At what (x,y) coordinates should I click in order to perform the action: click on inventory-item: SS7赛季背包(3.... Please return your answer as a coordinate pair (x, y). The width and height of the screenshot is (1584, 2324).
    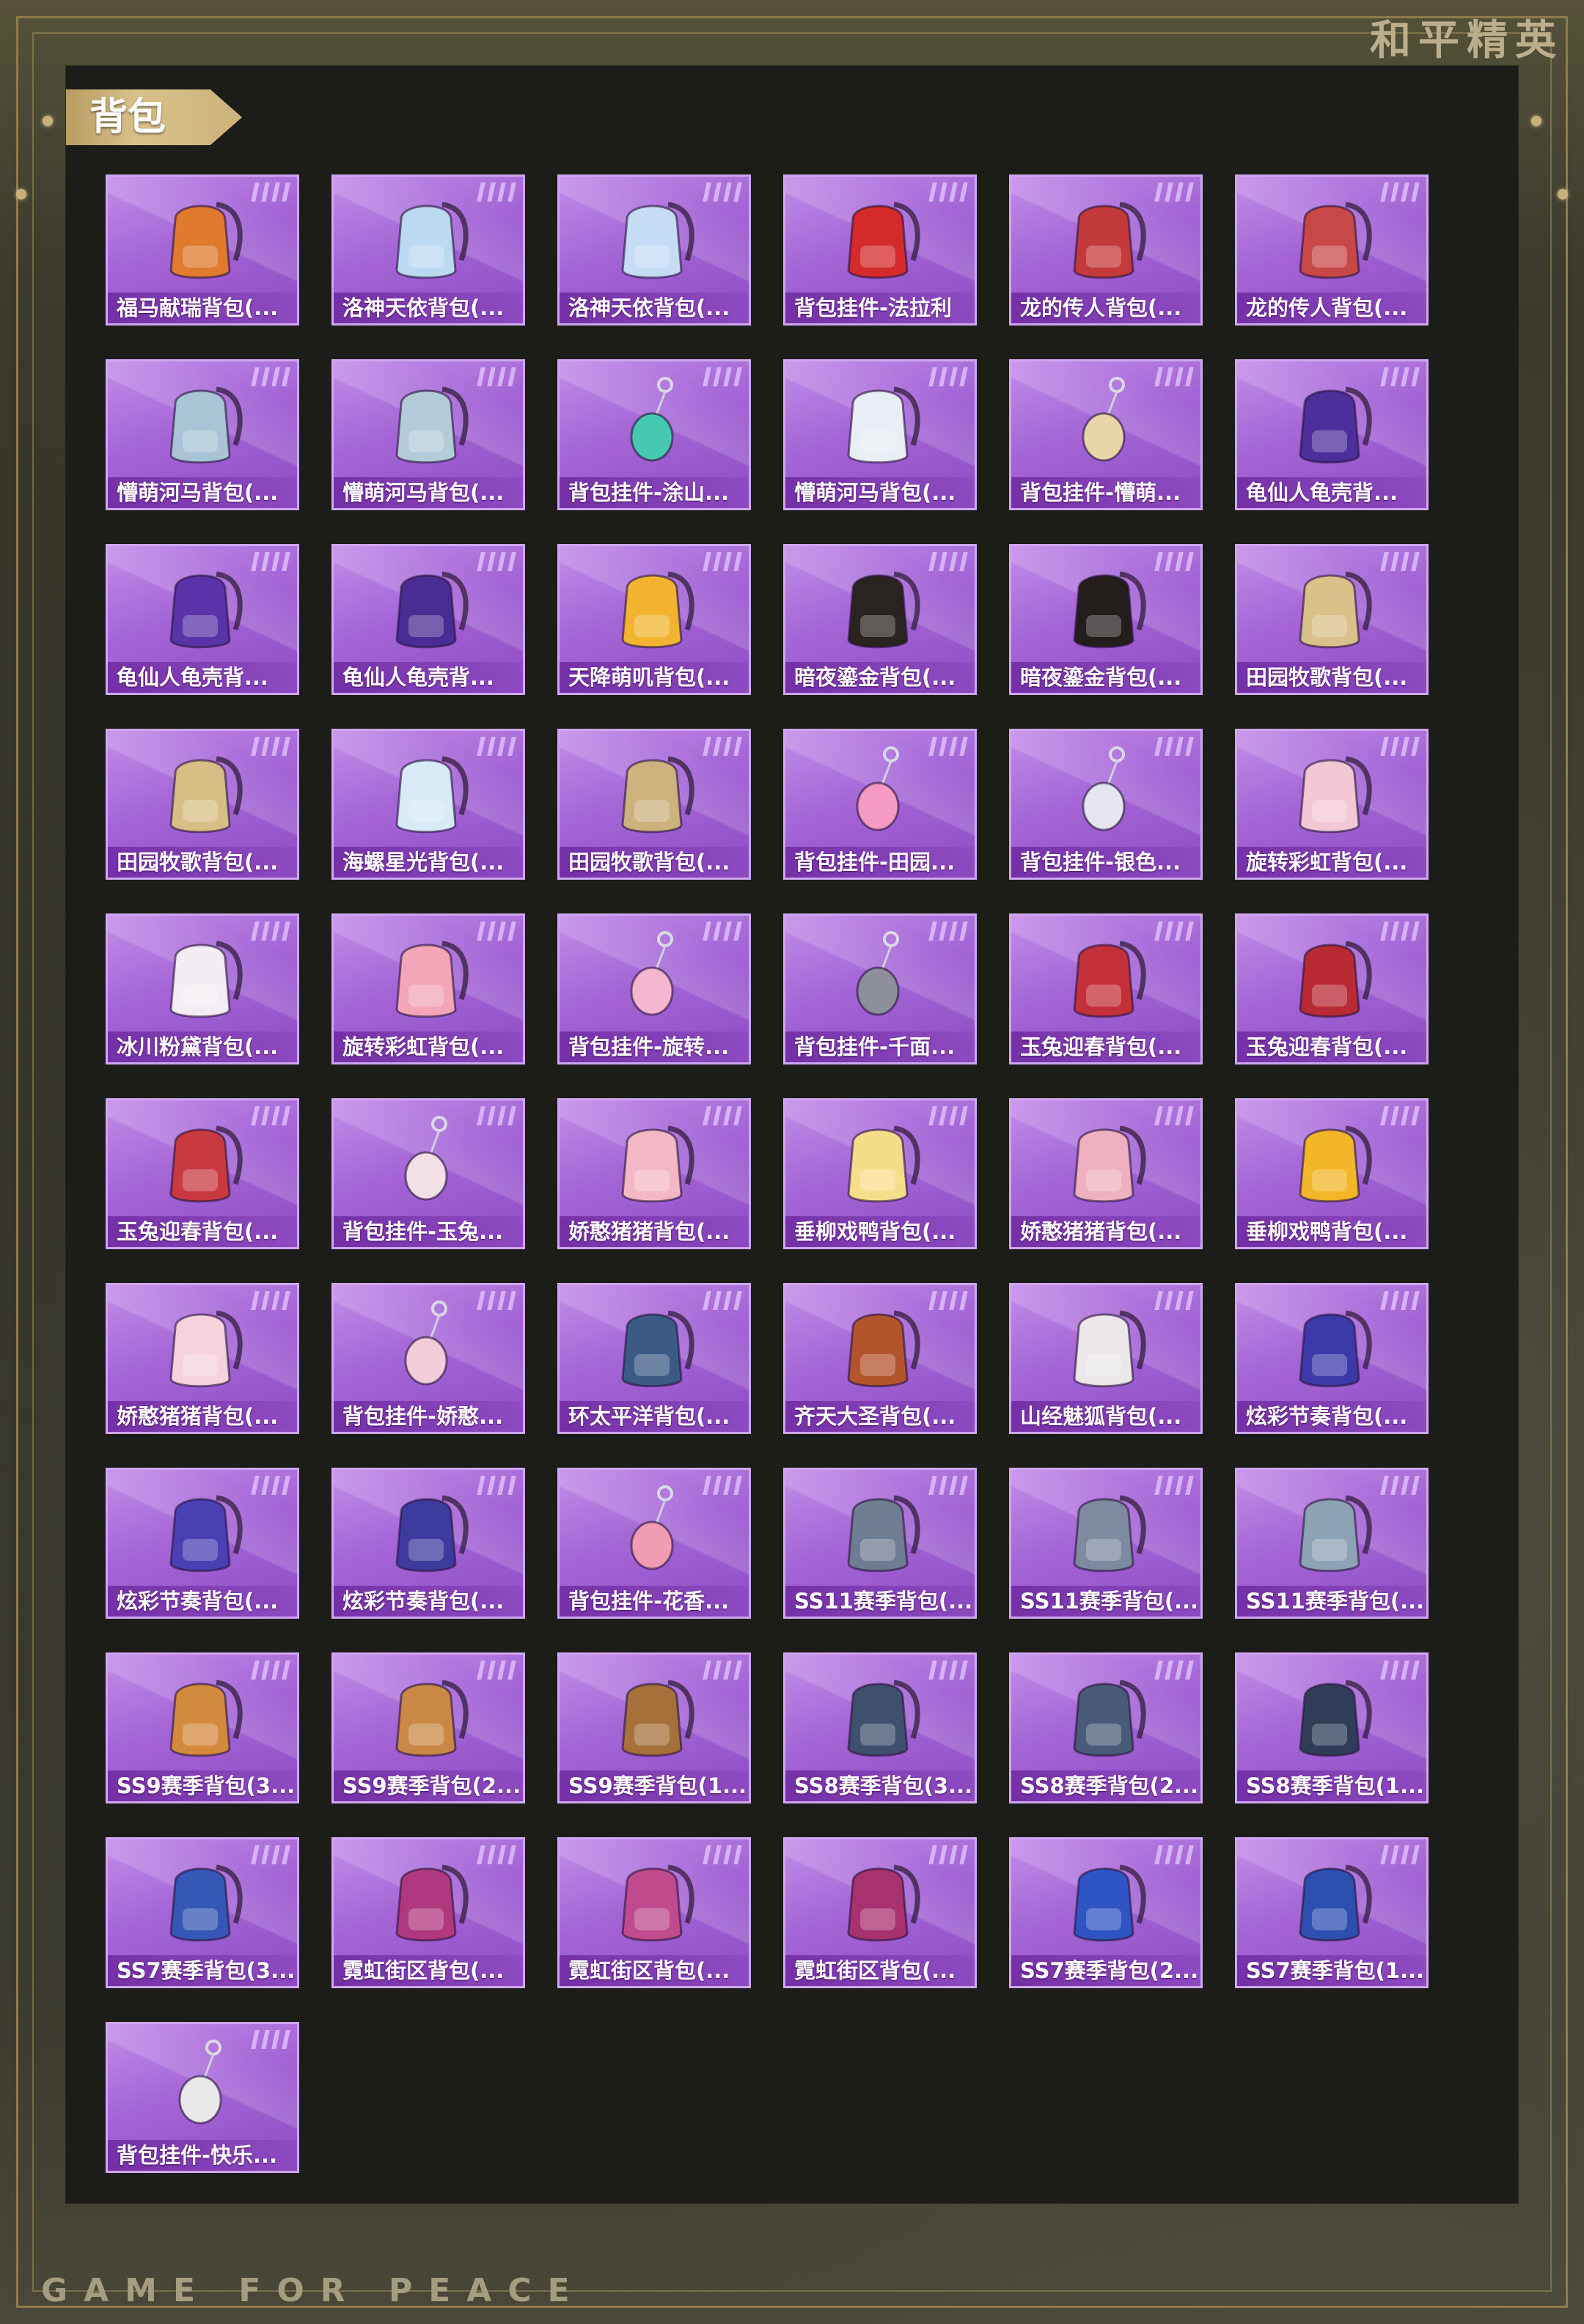
    Looking at the image, I should click on (202, 1912).